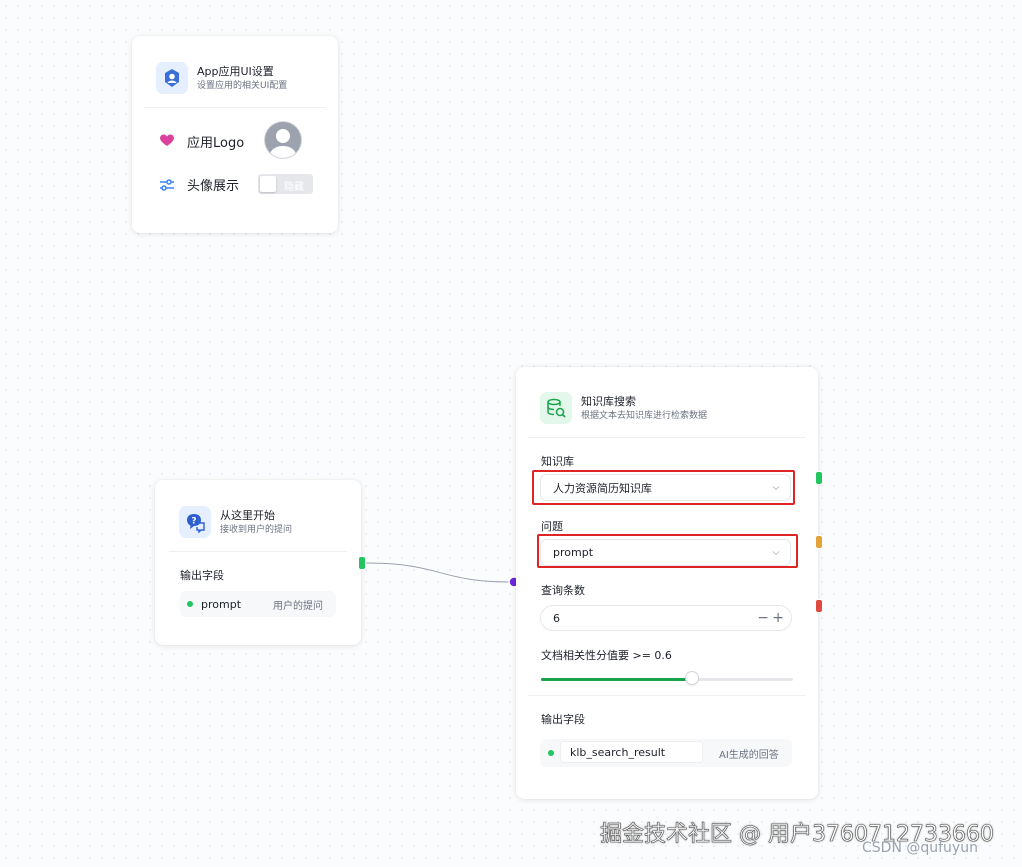 This screenshot has height=867, width=1022. Describe the element at coordinates (692, 678) in the screenshot. I see `slider-thumb` at that location.